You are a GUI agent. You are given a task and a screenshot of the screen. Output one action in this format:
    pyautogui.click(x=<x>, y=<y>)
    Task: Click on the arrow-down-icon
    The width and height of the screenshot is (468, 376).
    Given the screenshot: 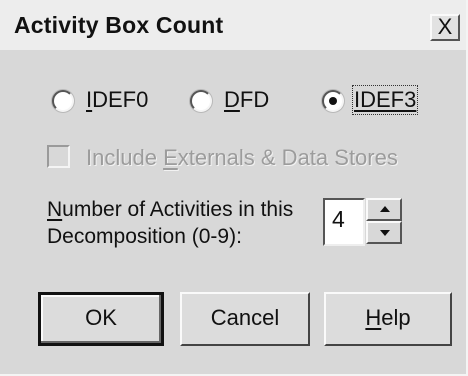 What is the action you would take?
    pyautogui.click(x=385, y=233)
    